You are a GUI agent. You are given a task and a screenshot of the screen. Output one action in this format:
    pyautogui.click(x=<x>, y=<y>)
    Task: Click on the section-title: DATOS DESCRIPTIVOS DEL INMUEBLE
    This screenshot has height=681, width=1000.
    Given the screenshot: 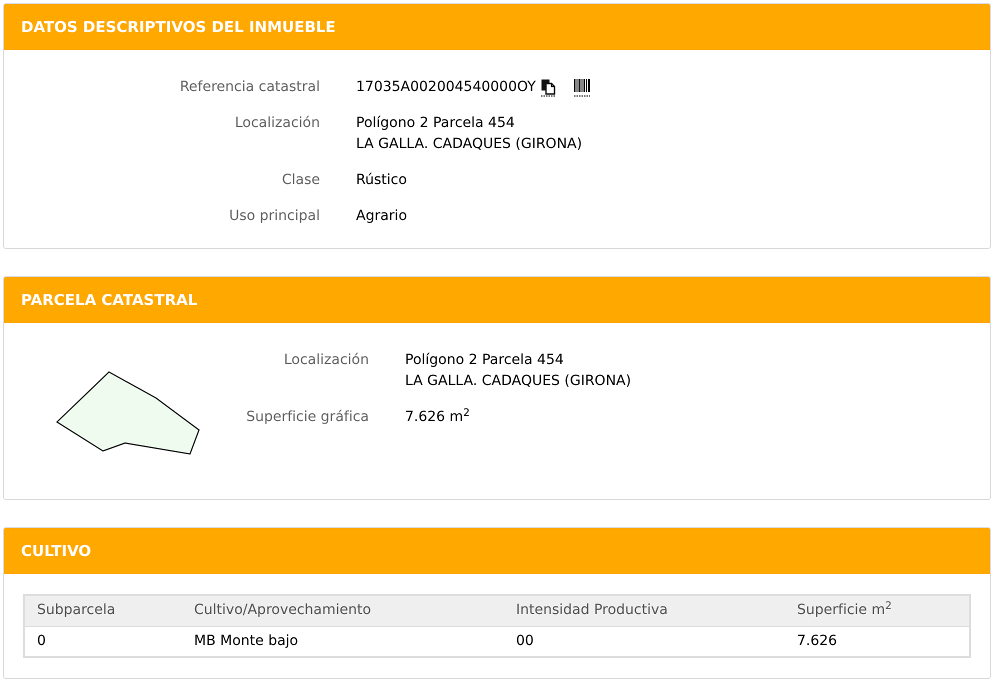 What is the action you would take?
    pyautogui.click(x=178, y=27)
    